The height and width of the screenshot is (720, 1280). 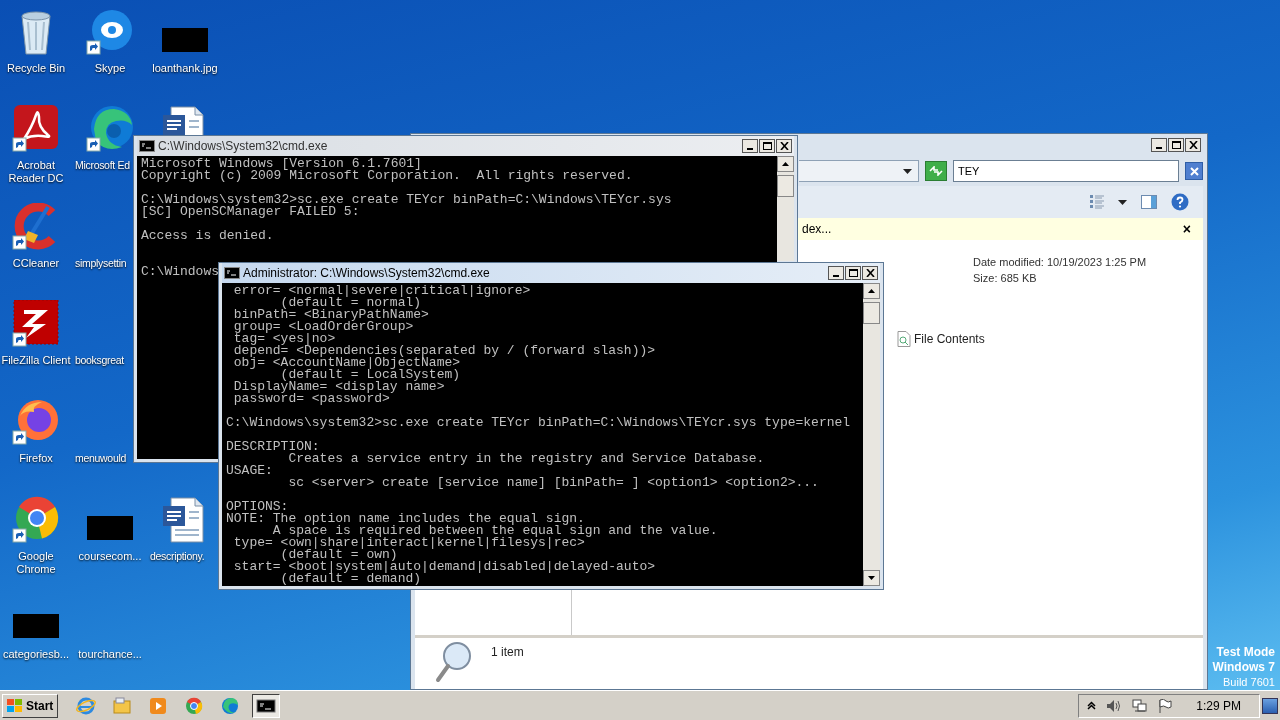 I want to click on clock: 1:29 PM, so click(x=1218, y=705).